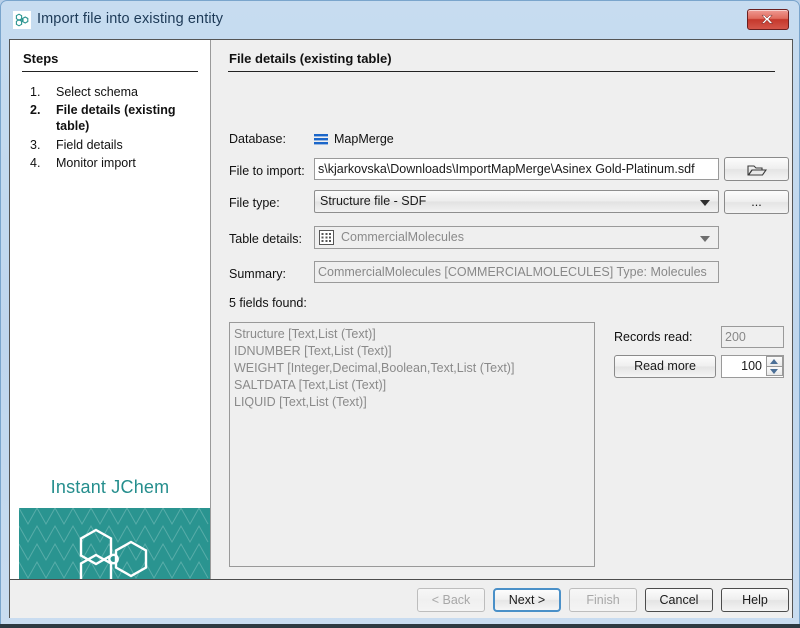 This screenshot has width=800, height=628. What do you see at coordinates (22, 20) in the screenshot?
I see `jchem-hexagons-icon` at bounding box center [22, 20].